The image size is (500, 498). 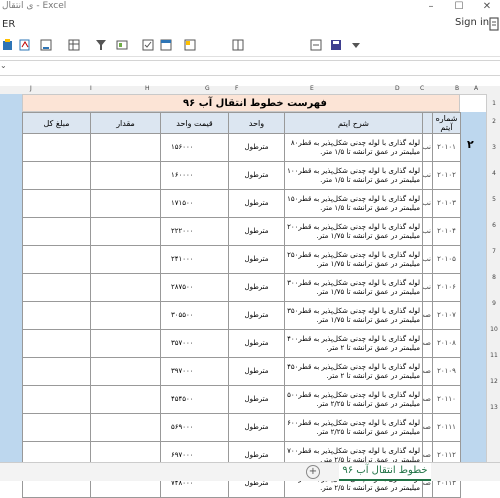 I want to click on row-header: 6, so click(x=493, y=225).